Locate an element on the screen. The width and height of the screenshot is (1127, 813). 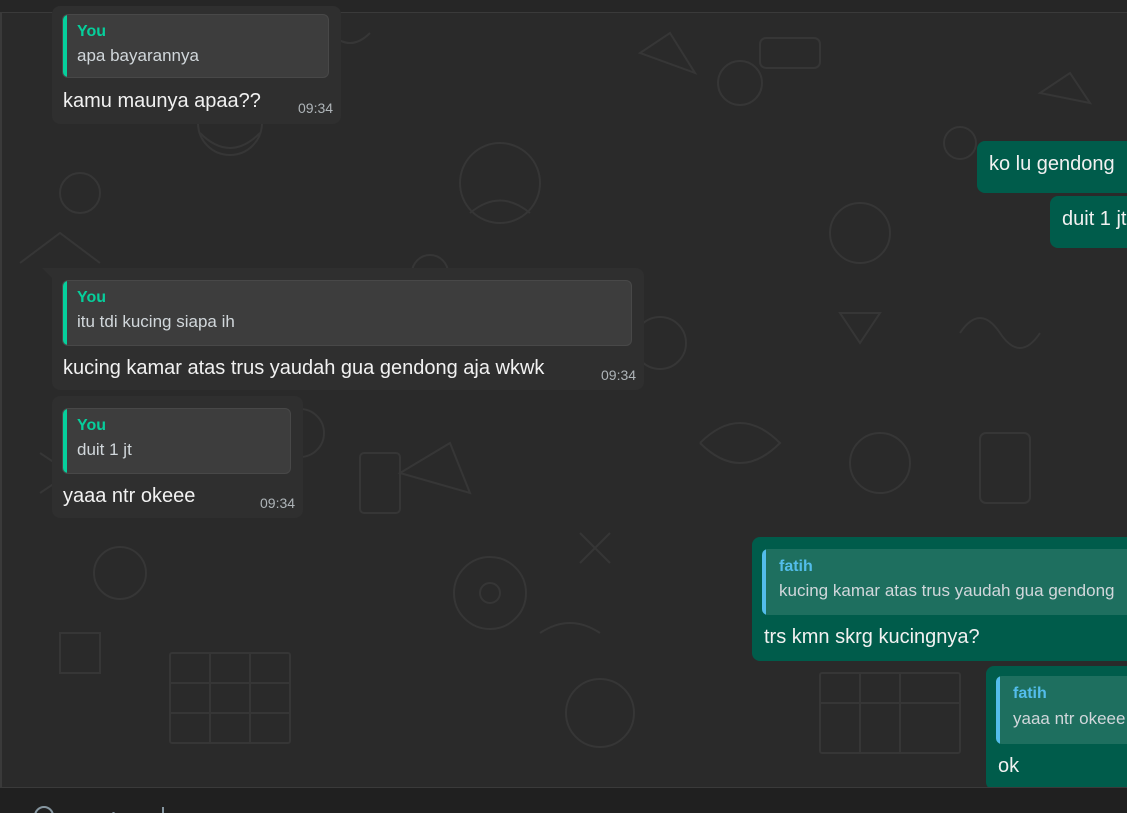
sidebar-divider is located at coordinates (1, 400).